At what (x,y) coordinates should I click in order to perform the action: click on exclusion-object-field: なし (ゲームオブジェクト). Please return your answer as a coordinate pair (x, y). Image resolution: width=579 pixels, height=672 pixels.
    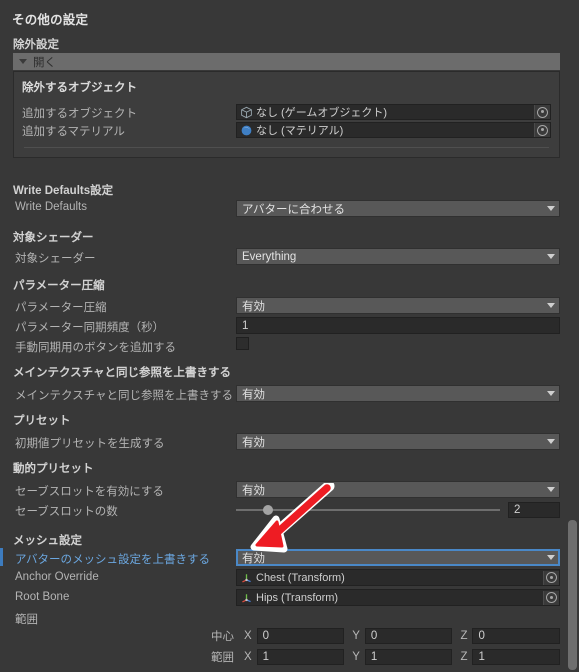
    Looking at the image, I should click on (393, 112).